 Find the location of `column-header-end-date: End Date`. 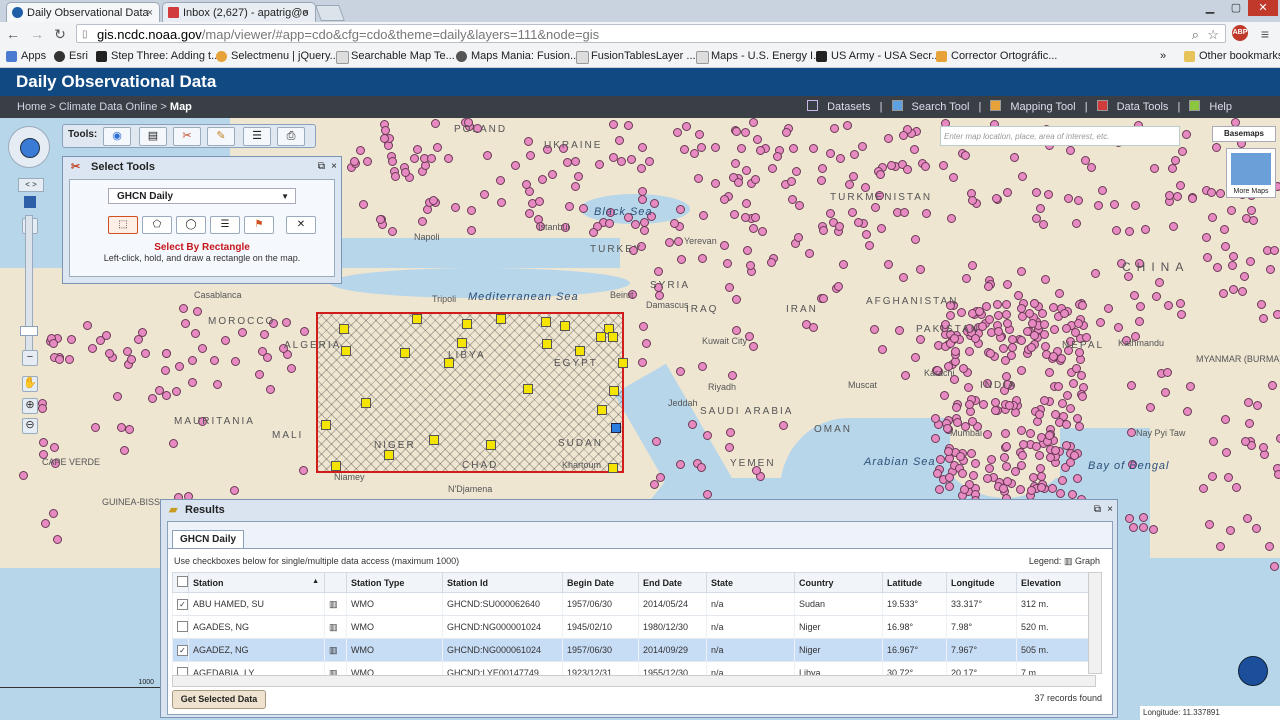

column-header-end-date: End Date is located at coordinates (672, 582).